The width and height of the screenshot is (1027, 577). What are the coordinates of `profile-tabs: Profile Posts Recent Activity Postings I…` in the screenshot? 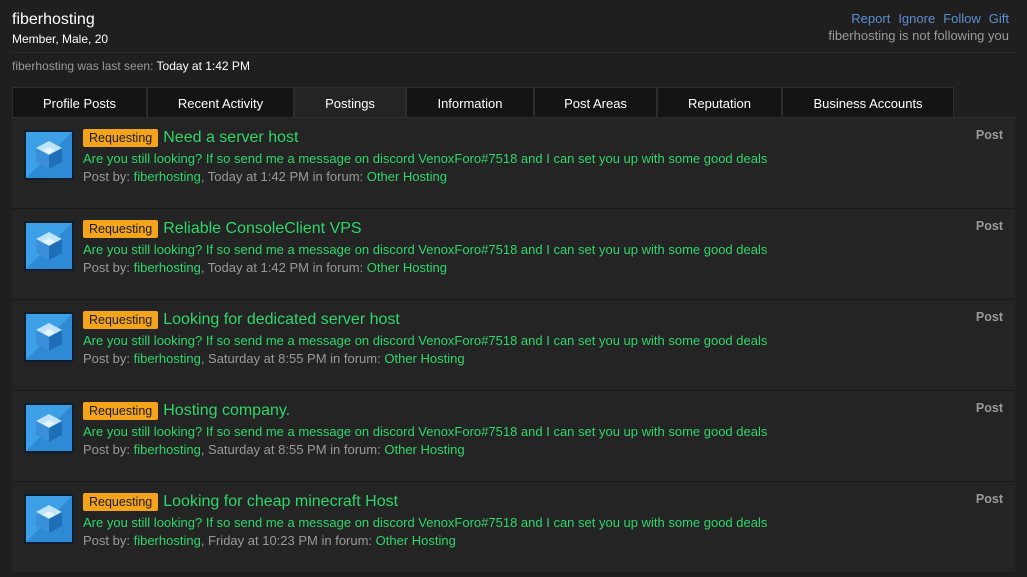 It's located at (483, 102).